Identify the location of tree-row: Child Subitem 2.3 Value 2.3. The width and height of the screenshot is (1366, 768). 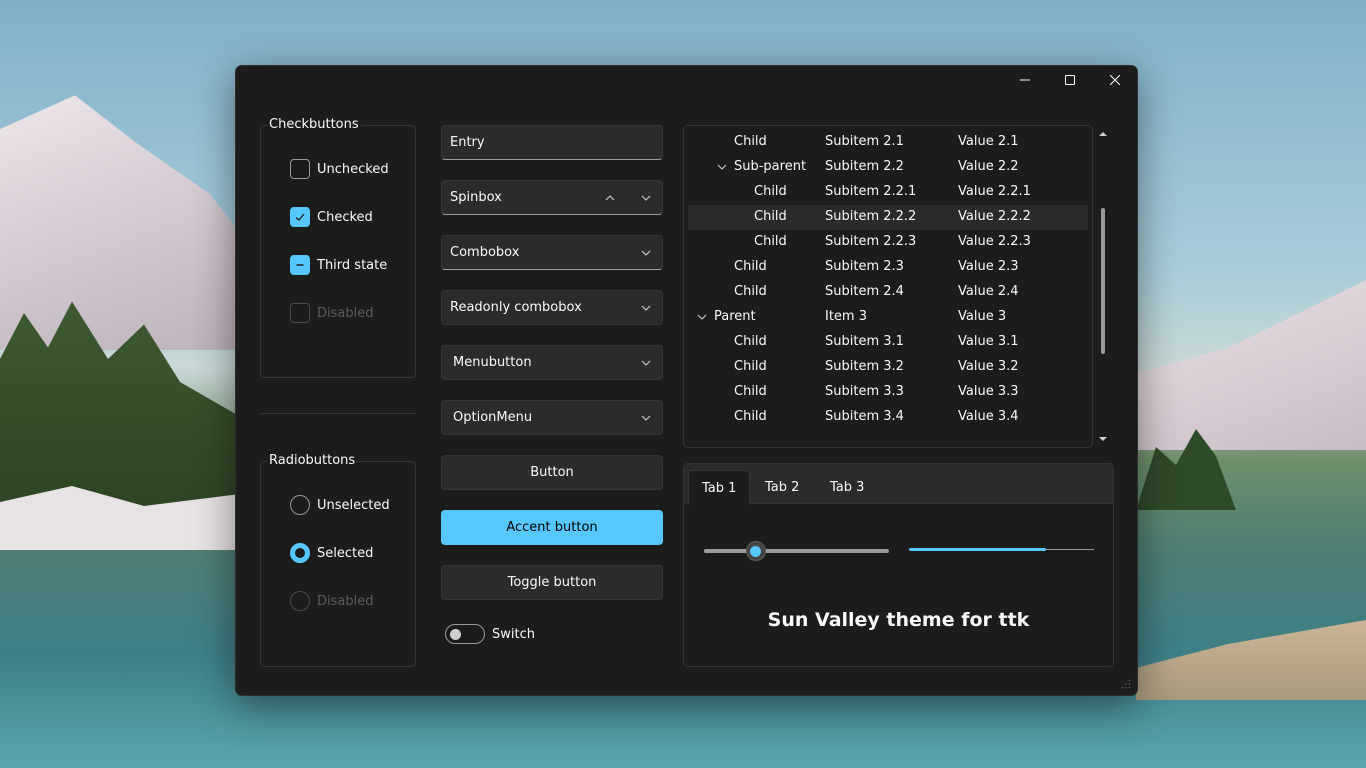
(888, 267).